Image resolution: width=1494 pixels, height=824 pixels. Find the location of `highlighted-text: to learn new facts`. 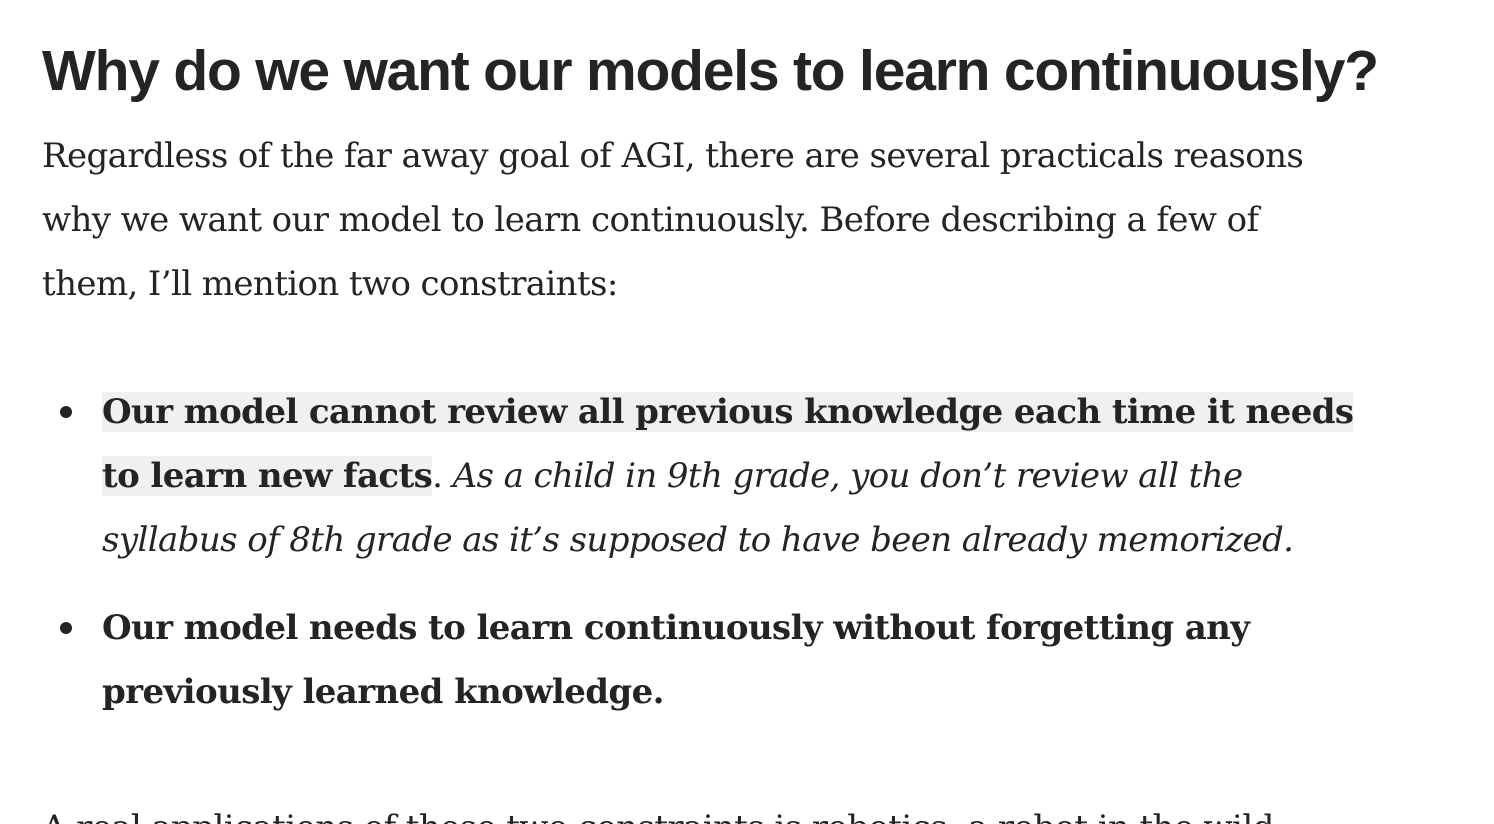

highlighted-text: to learn new facts is located at coordinates (267, 476).